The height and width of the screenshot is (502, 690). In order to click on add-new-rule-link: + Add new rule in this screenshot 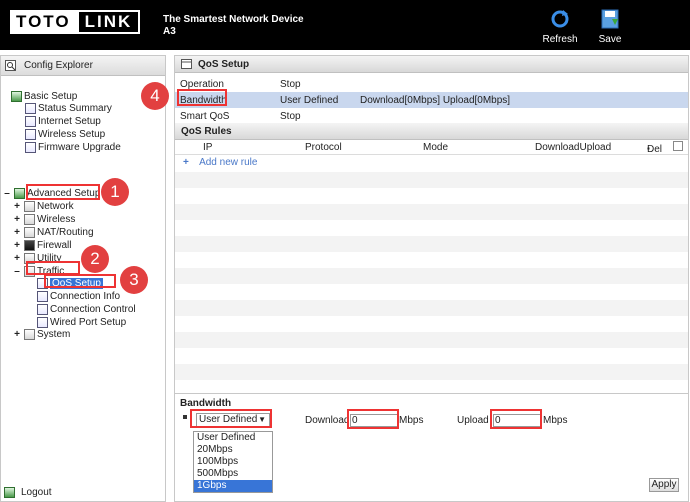, I will do `click(220, 162)`.